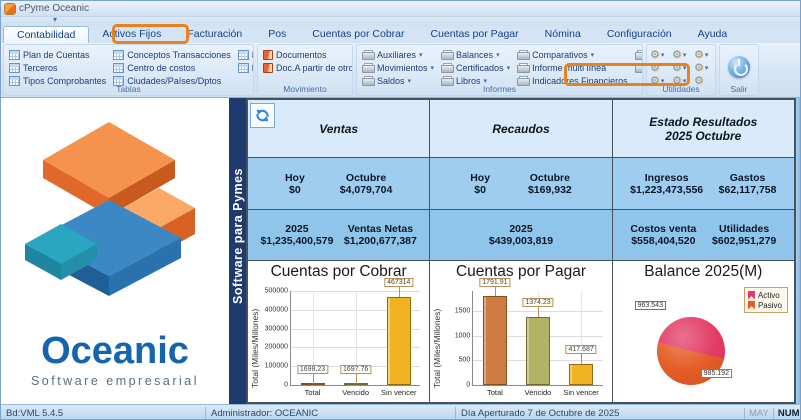 The width and height of the screenshot is (801, 420). What do you see at coordinates (475, 34) in the screenshot?
I see `tab-cuentas-por-pagar: Cuentas por Pagar` at bounding box center [475, 34].